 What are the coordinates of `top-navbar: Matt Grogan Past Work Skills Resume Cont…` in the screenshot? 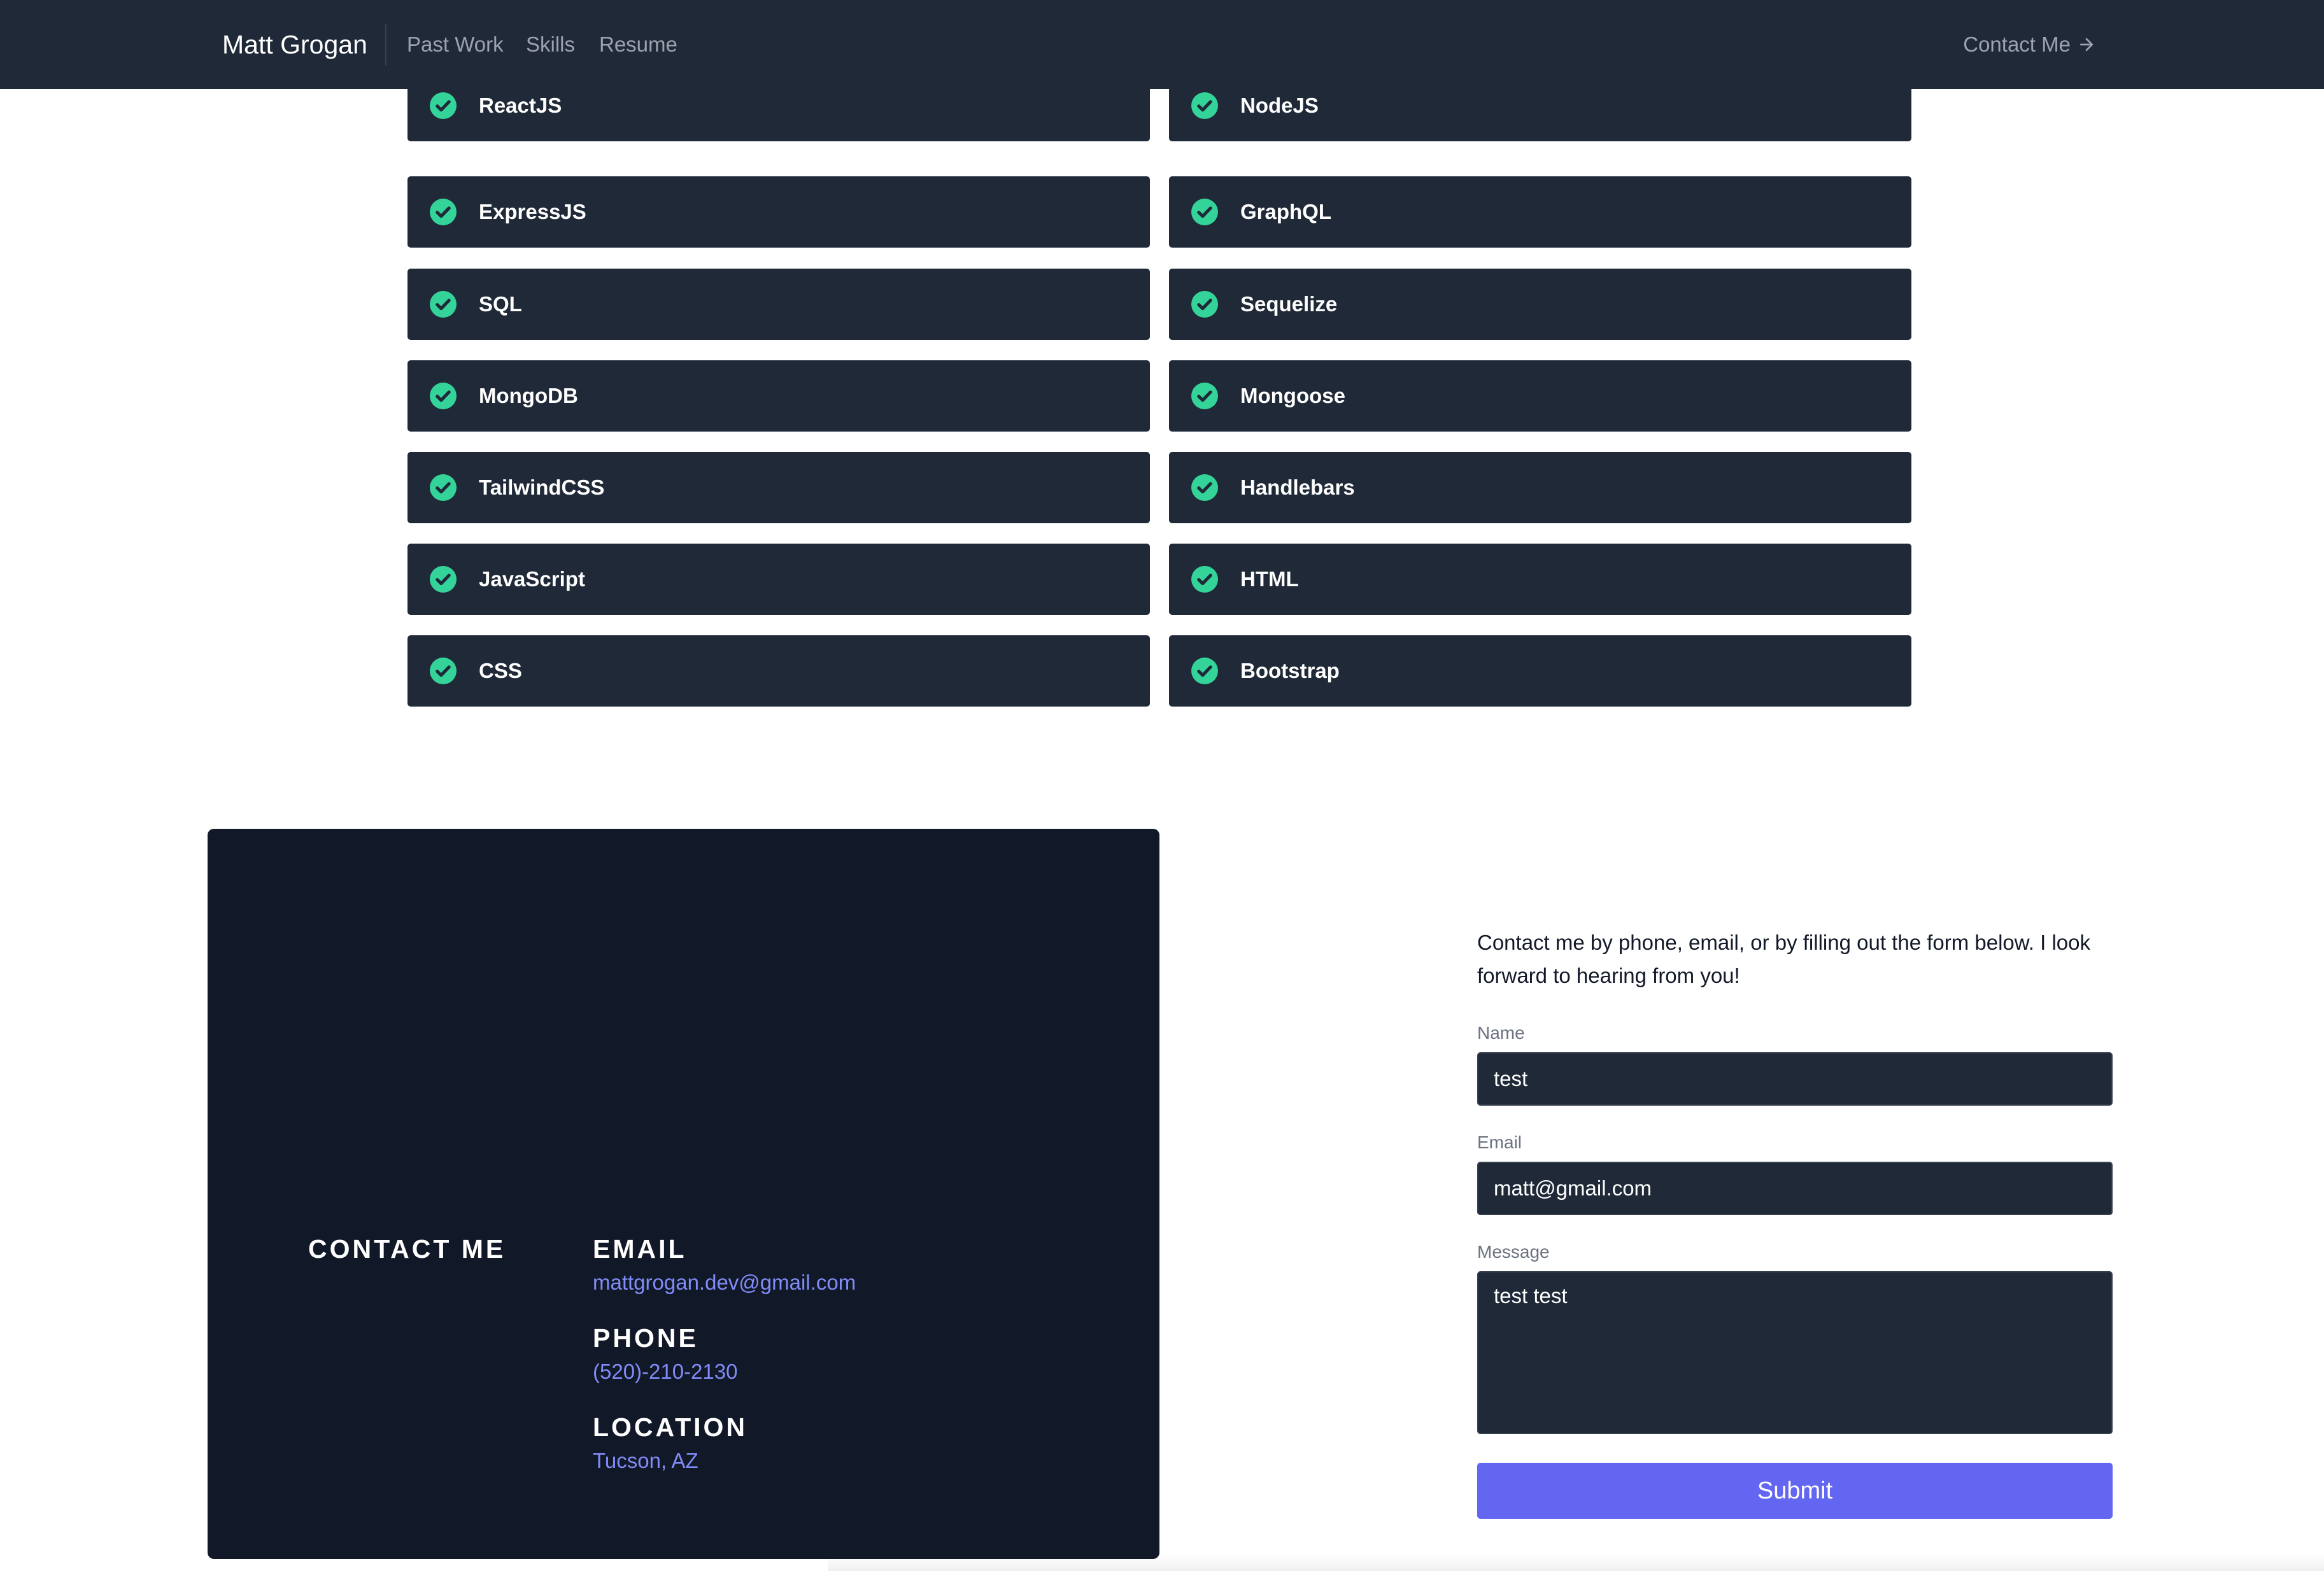 It's located at (1162, 44).